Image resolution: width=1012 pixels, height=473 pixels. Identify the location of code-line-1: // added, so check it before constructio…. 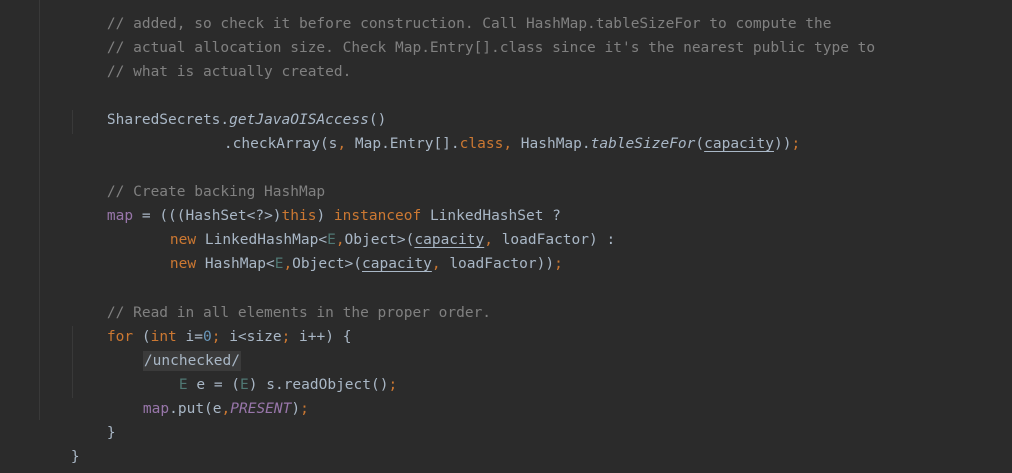
(452, 16).